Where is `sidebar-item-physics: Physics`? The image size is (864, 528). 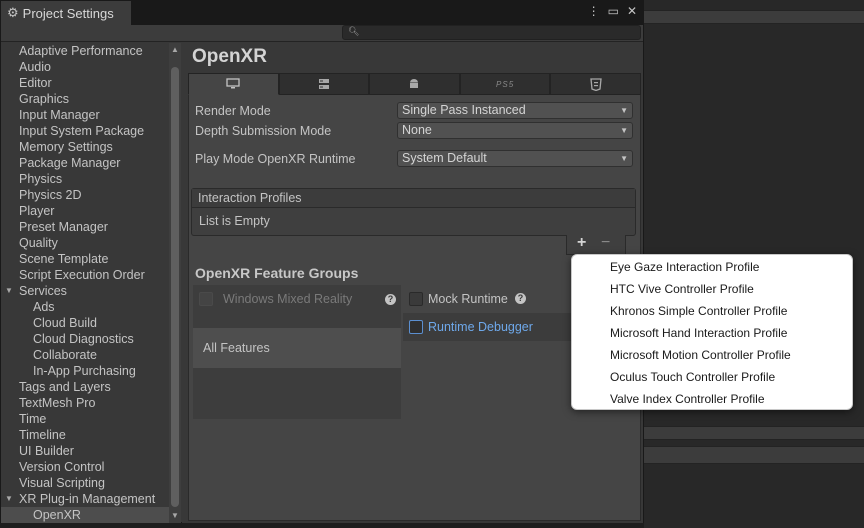 sidebar-item-physics: Physics is located at coordinates (85, 179).